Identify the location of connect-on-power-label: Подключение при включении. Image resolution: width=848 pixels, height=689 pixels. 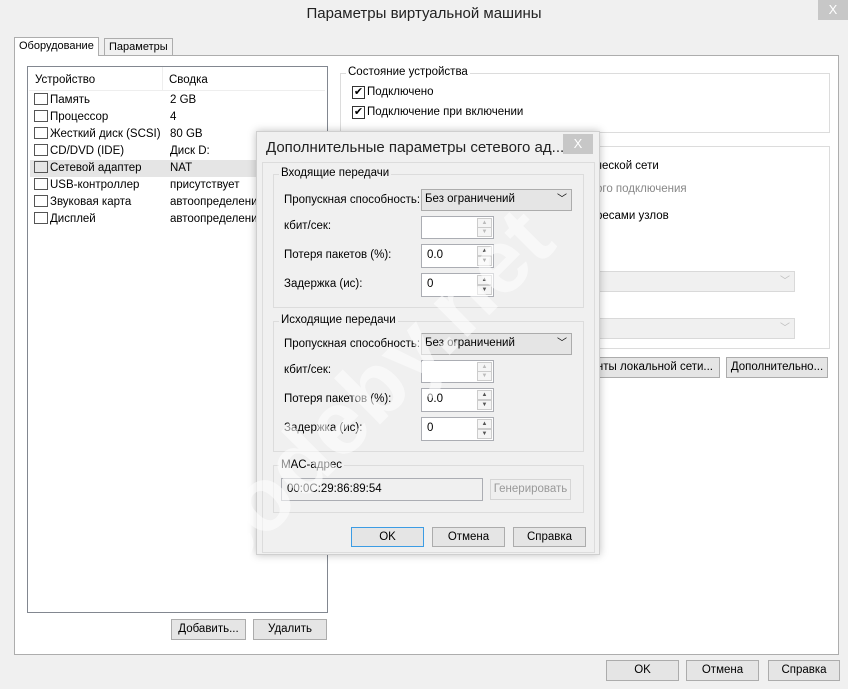
(445, 112).